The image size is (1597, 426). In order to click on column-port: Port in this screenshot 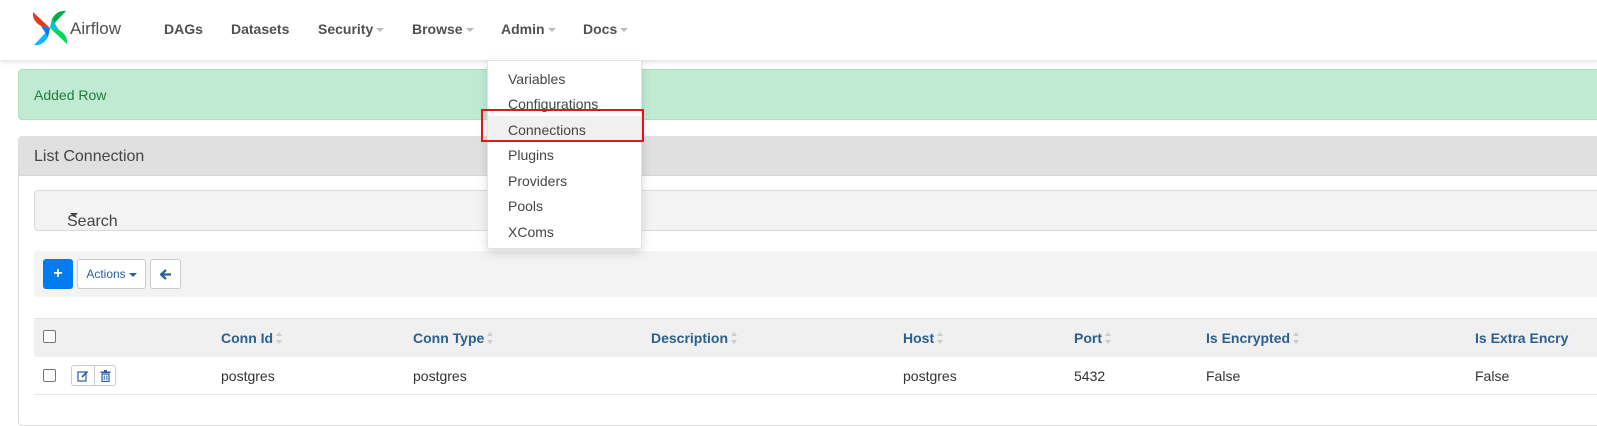, I will do `click(1092, 338)`.